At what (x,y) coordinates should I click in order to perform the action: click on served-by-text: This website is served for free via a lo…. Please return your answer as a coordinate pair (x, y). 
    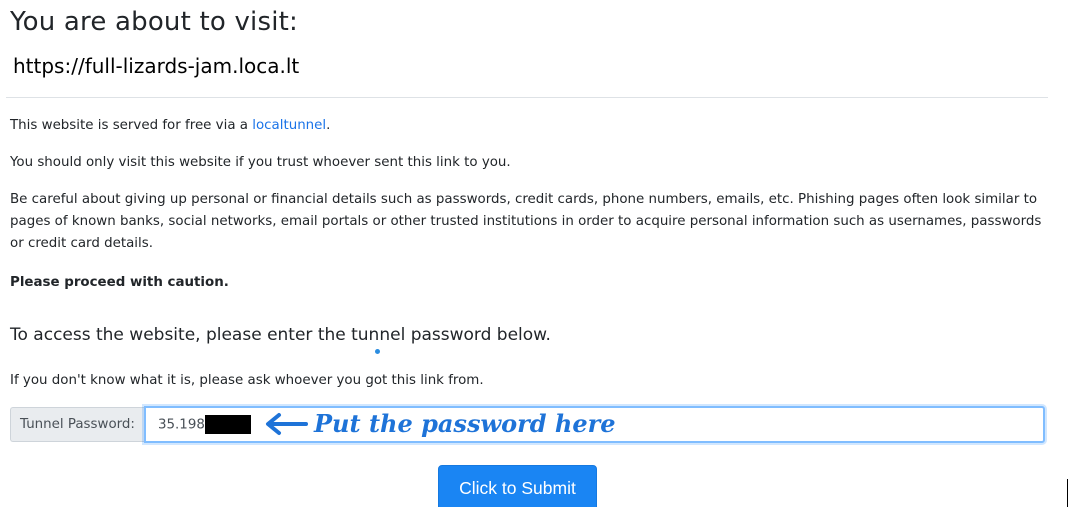
    Looking at the image, I should click on (527, 126).